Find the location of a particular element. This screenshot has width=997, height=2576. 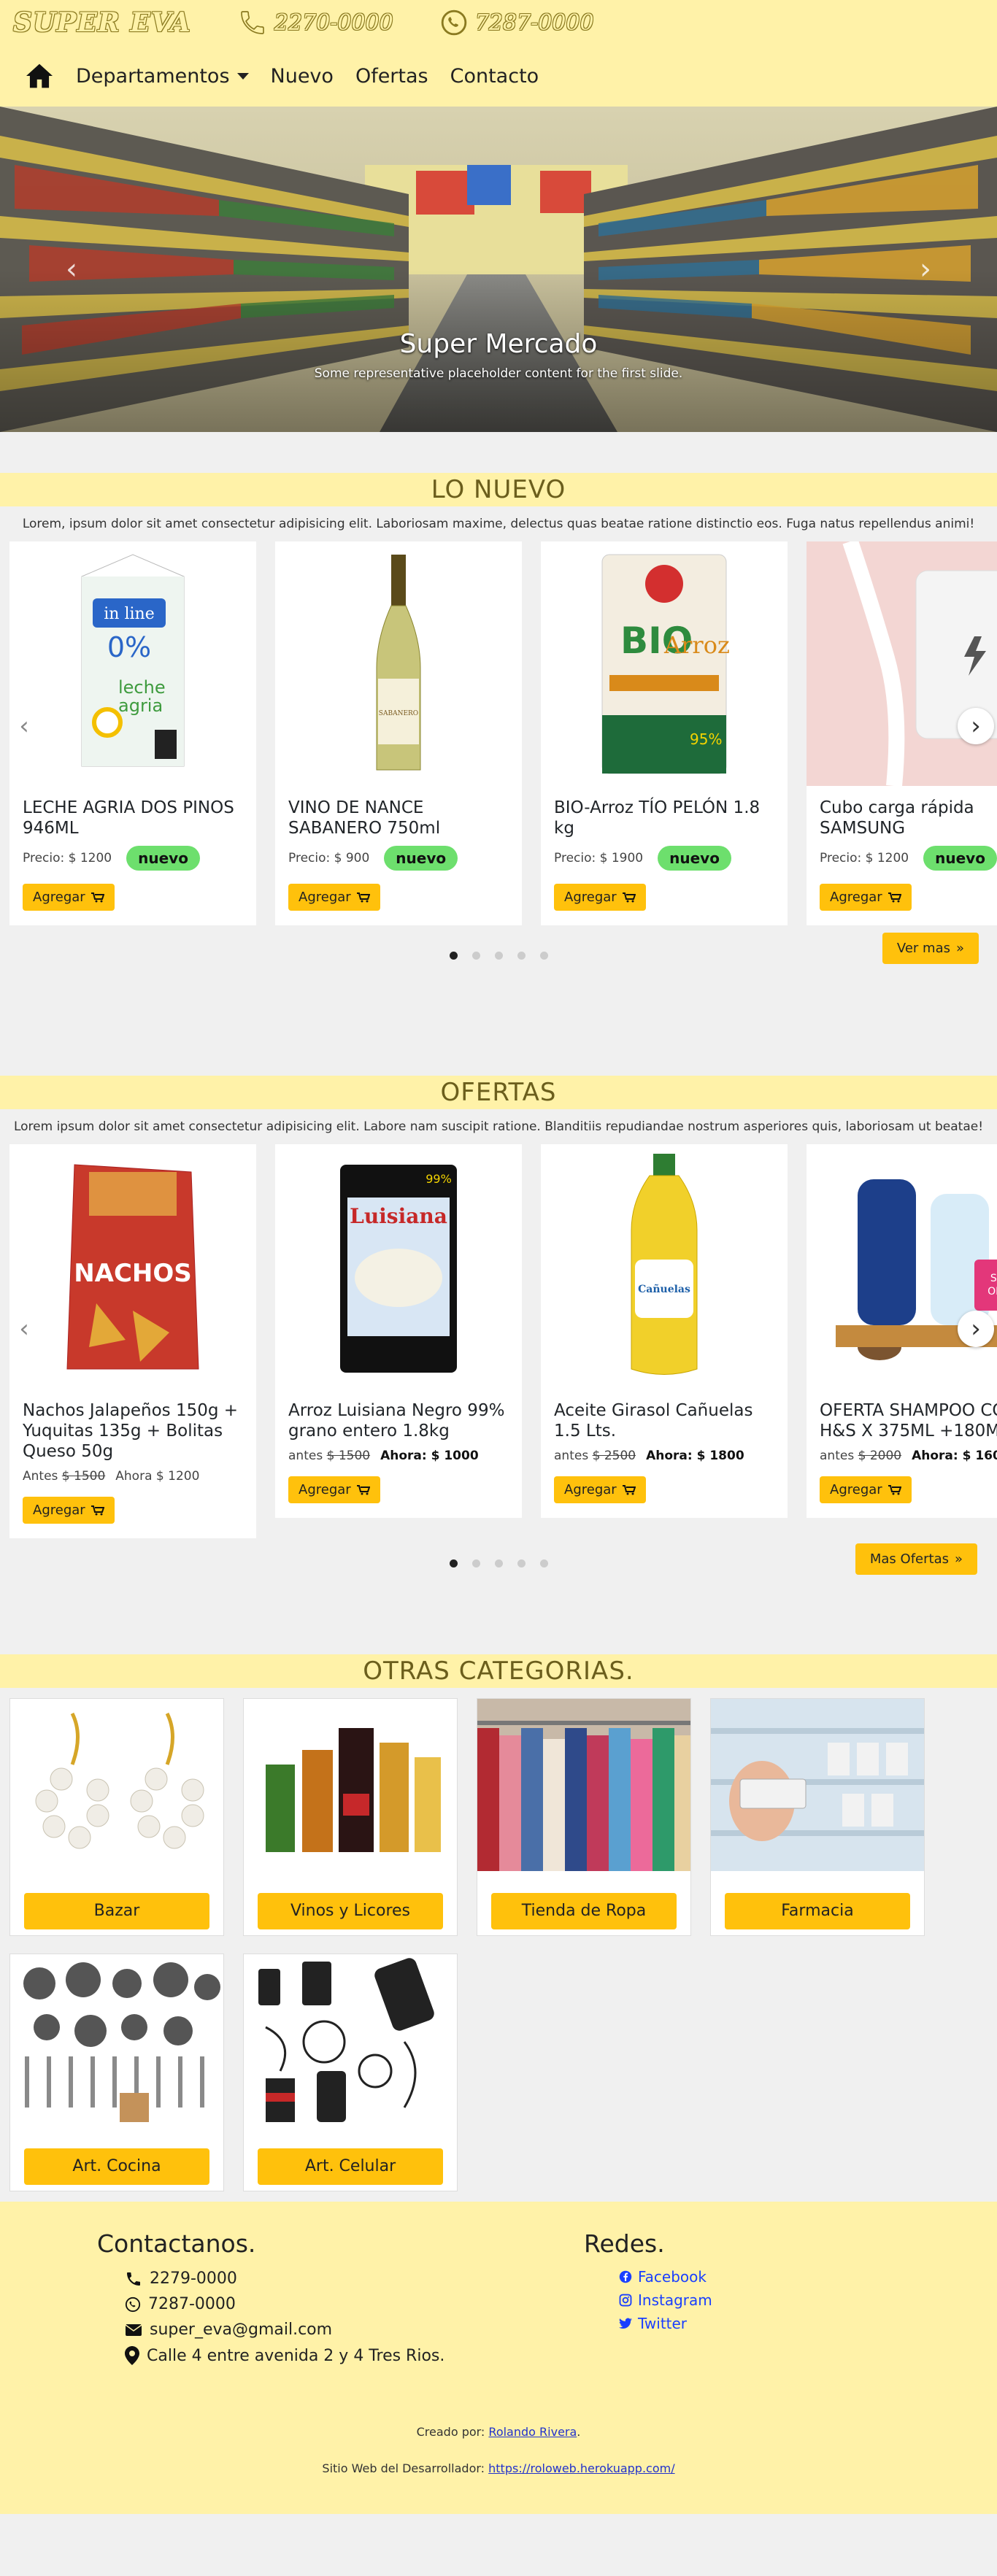

hero-prev-arrow: ‹ is located at coordinates (71, 269).